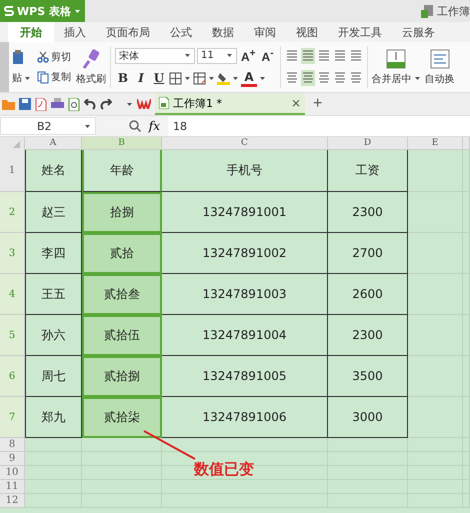  I want to click on ribbon-tab: 开始, so click(31, 32).